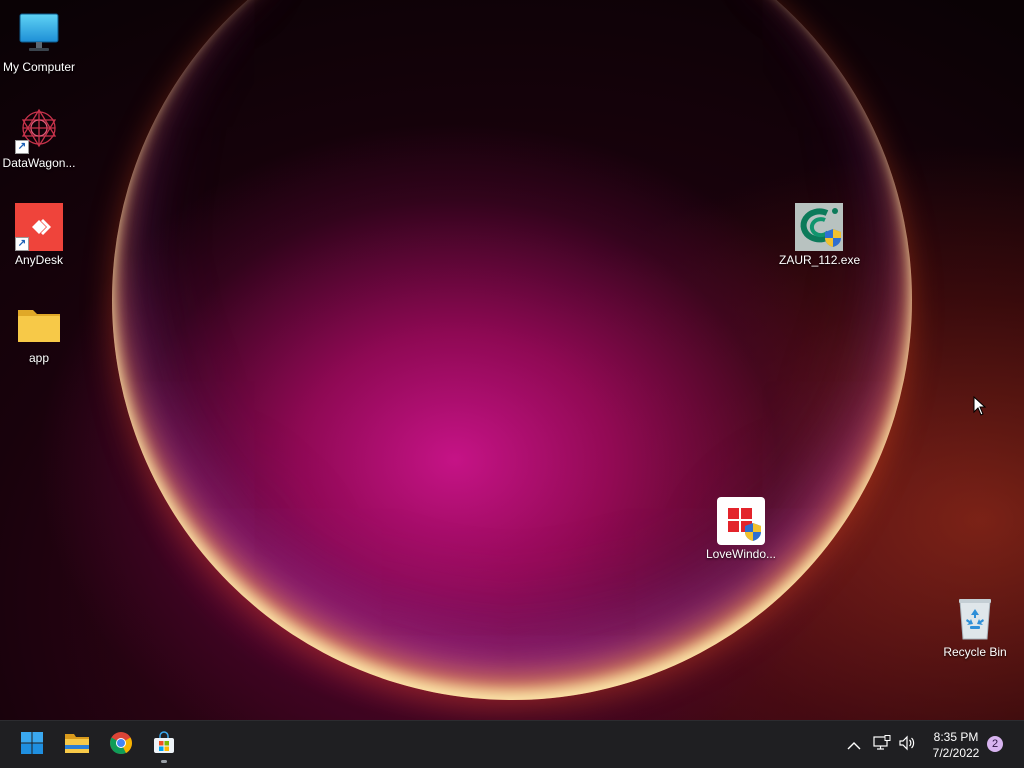 The height and width of the screenshot is (768, 1024). What do you see at coordinates (820, 260) in the screenshot?
I see `desktop-icon-label: ZAUR_112.exe` at bounding box center [820, 260].